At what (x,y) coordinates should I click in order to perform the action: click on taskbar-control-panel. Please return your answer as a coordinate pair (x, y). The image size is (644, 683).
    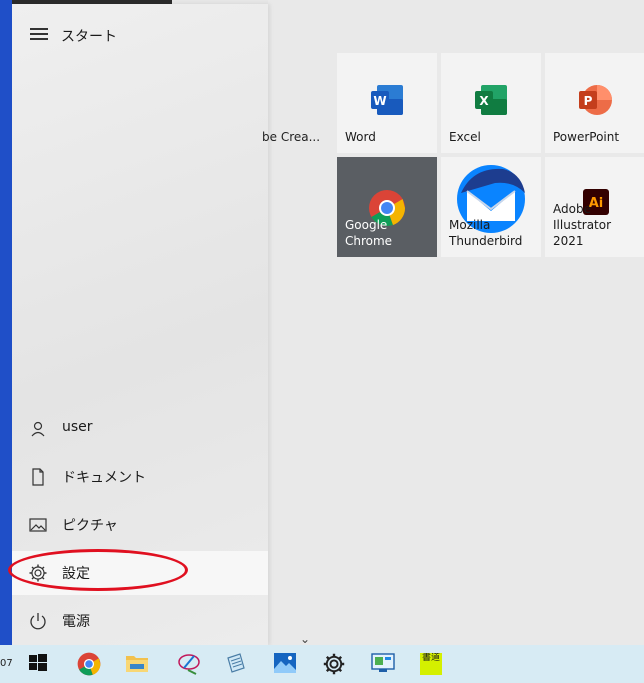
    Looking at the image, I should click on (381, 664).